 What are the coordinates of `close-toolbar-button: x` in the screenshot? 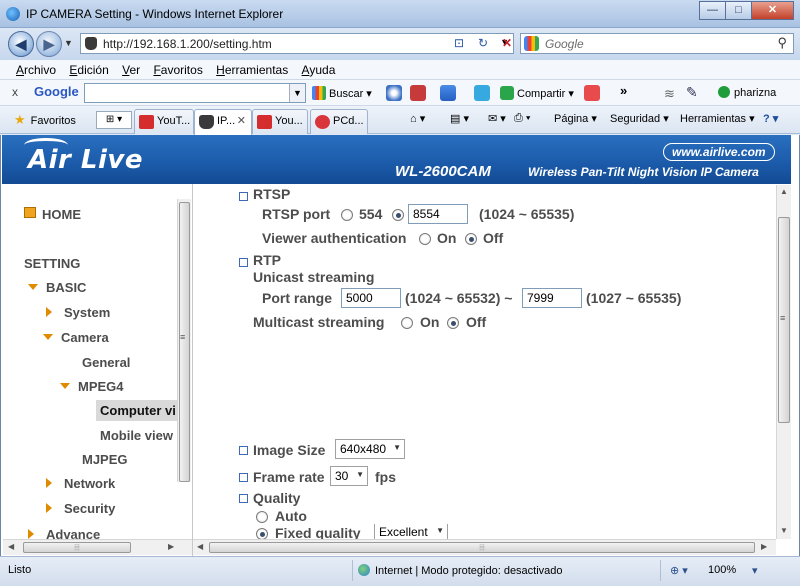 It's located at (15, 92).